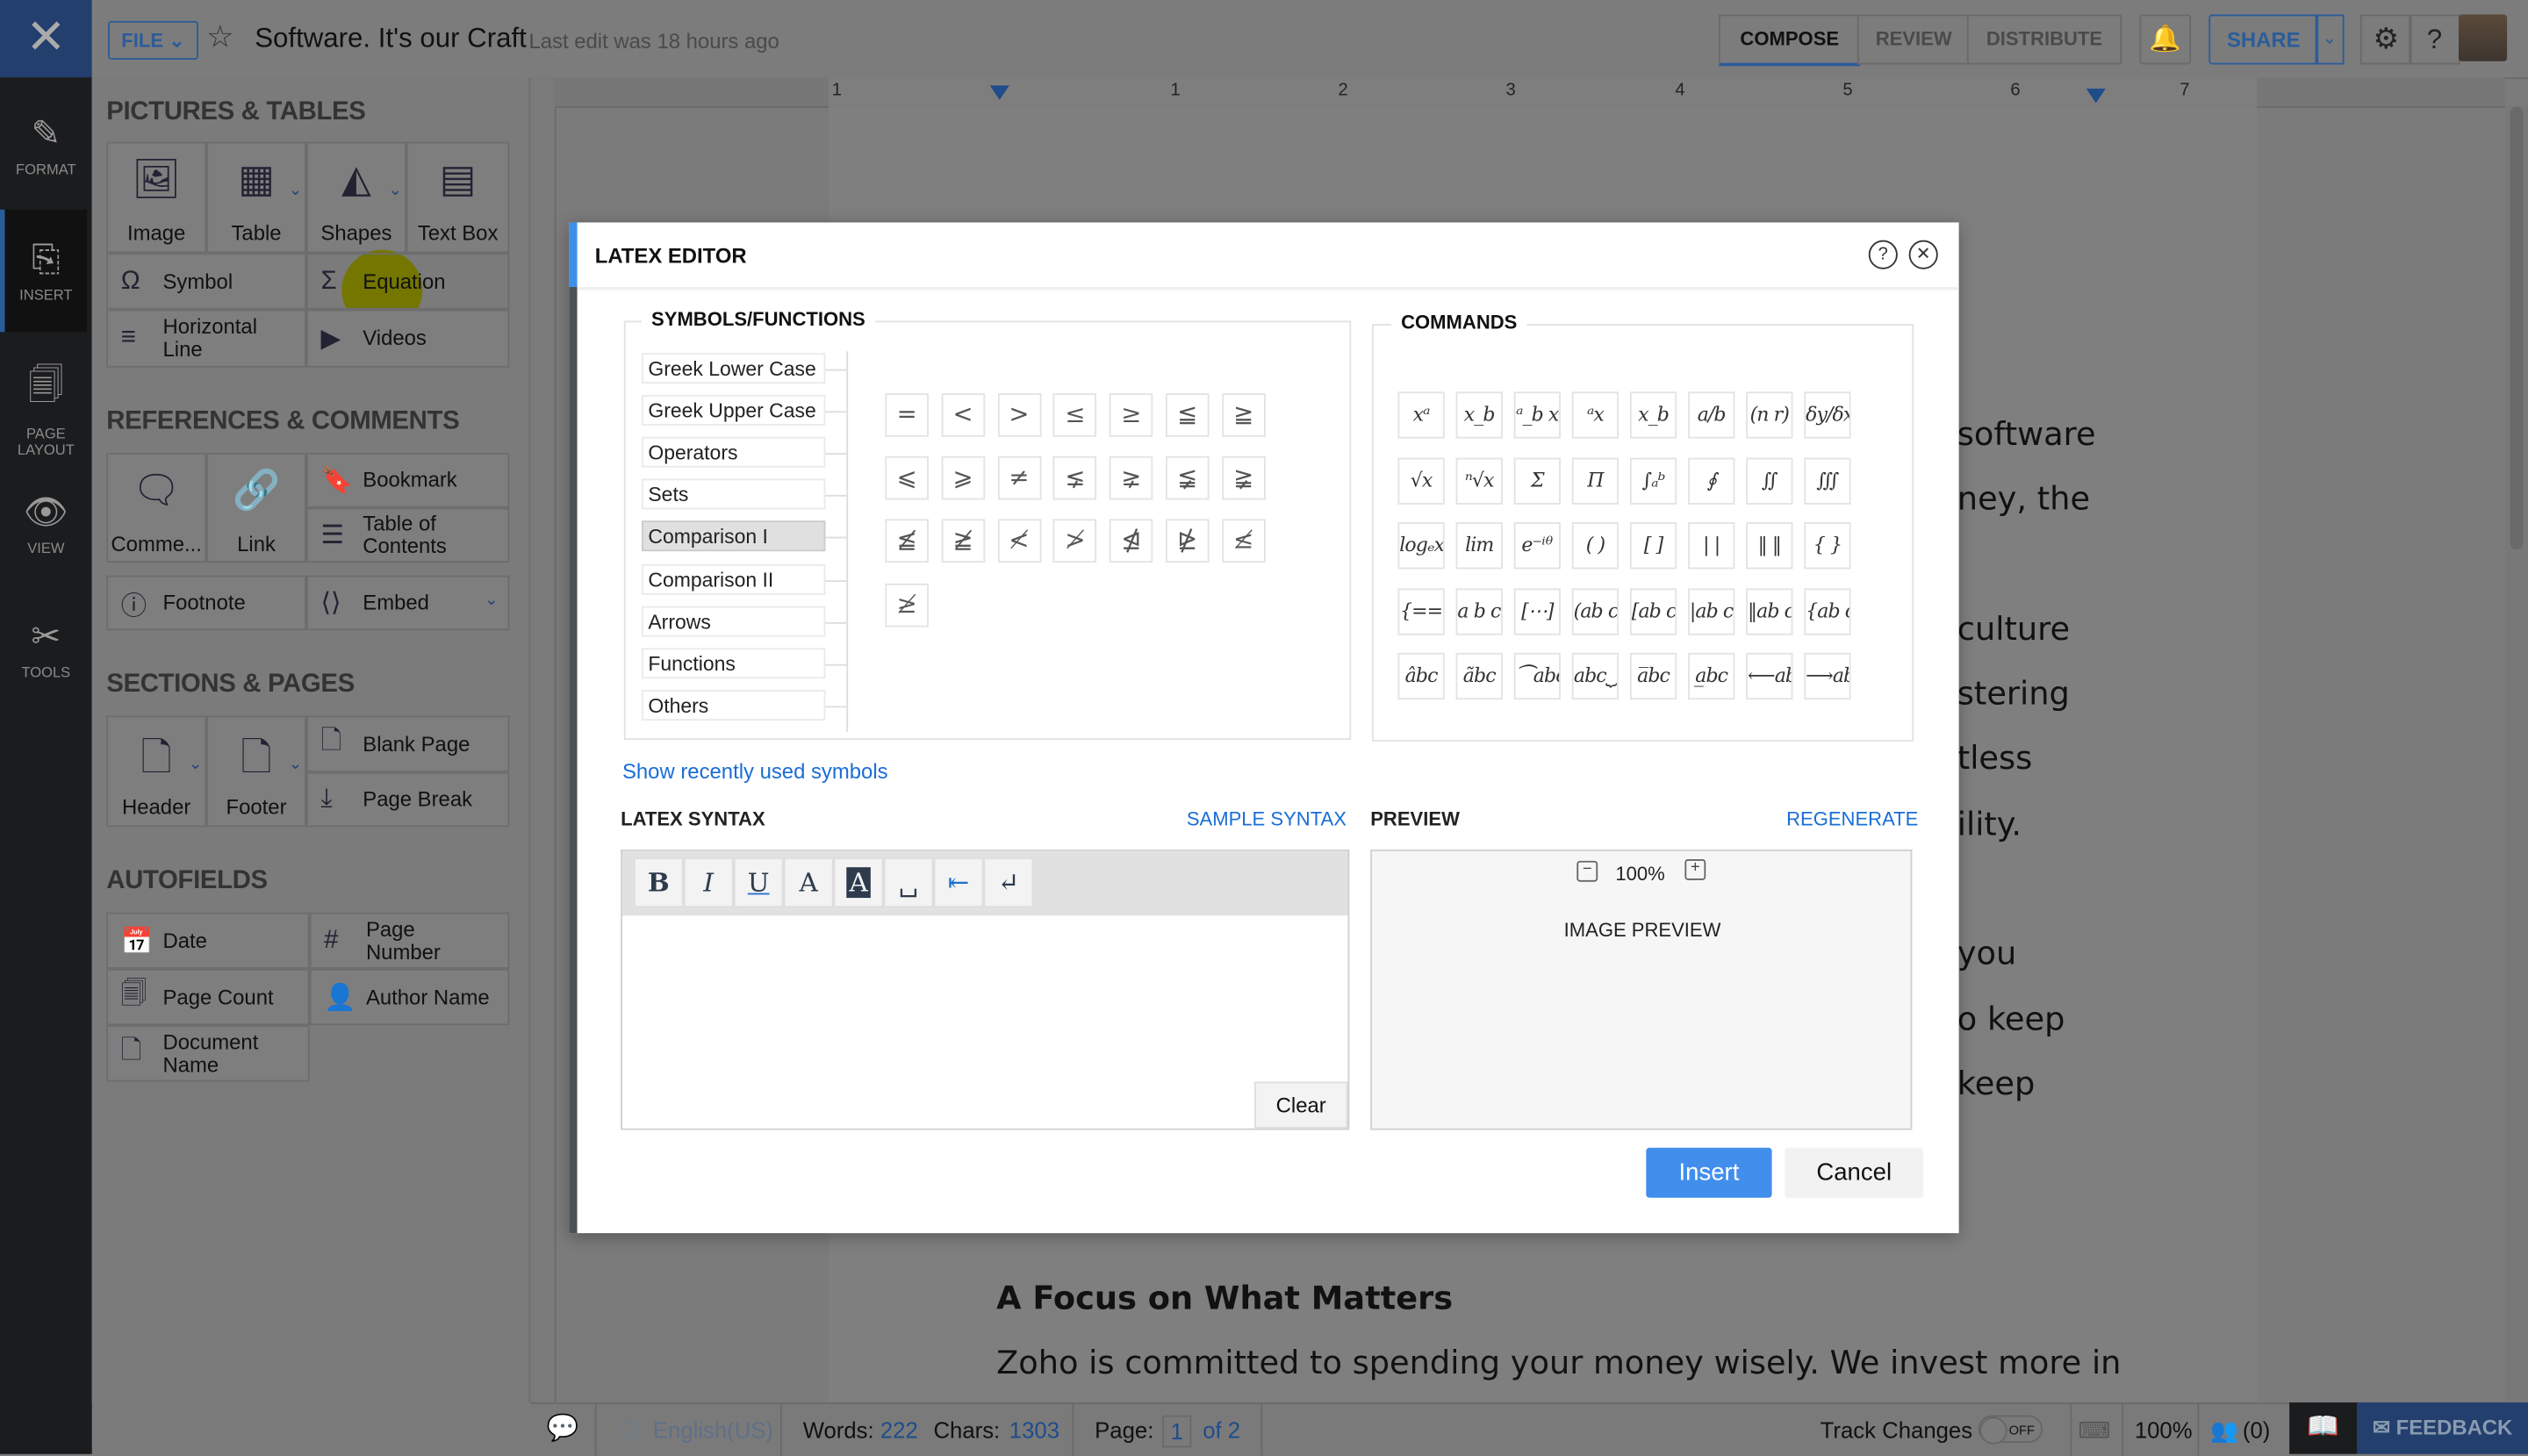  What do you see at coordinates (713, 1430) in the screenshot?
I see `language-selector: English(US)` at bounding box center [713, 1430].